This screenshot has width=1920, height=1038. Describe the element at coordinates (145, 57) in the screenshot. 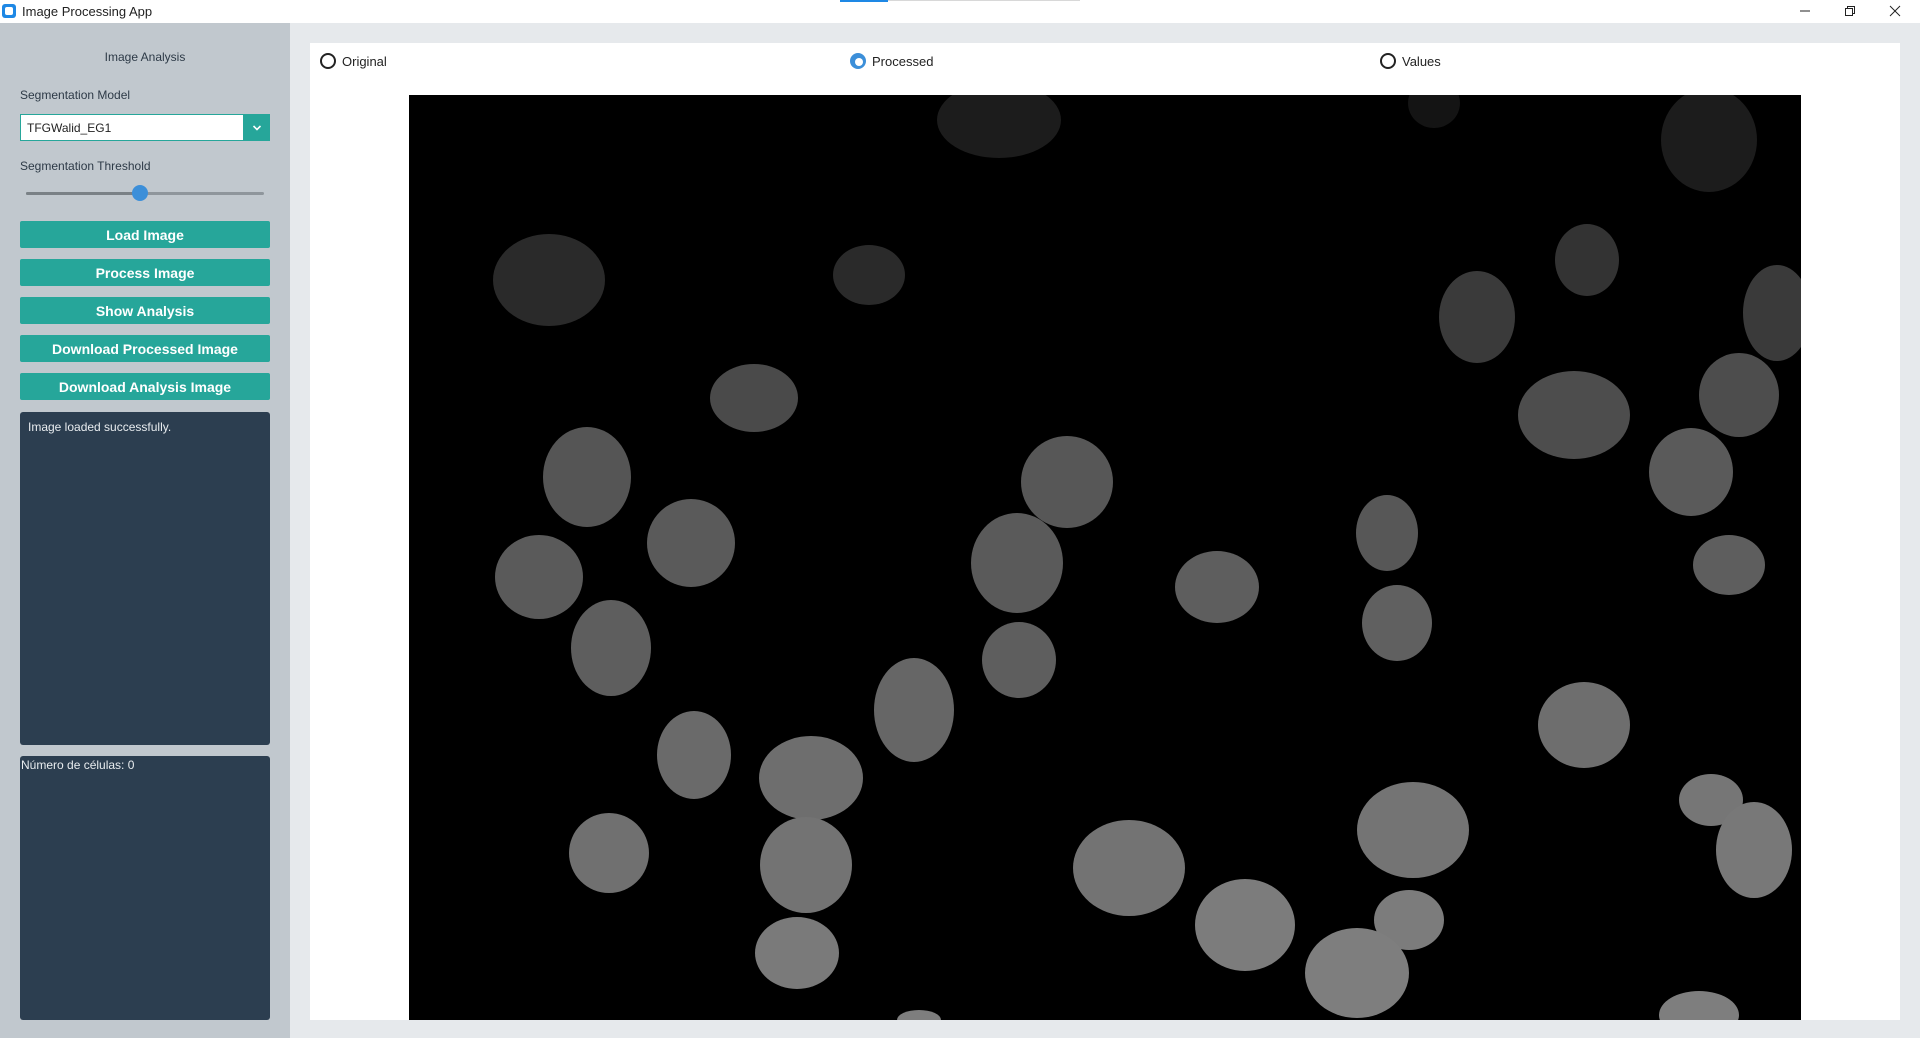

I see `sidebar-title: Image Analysis` at that location.